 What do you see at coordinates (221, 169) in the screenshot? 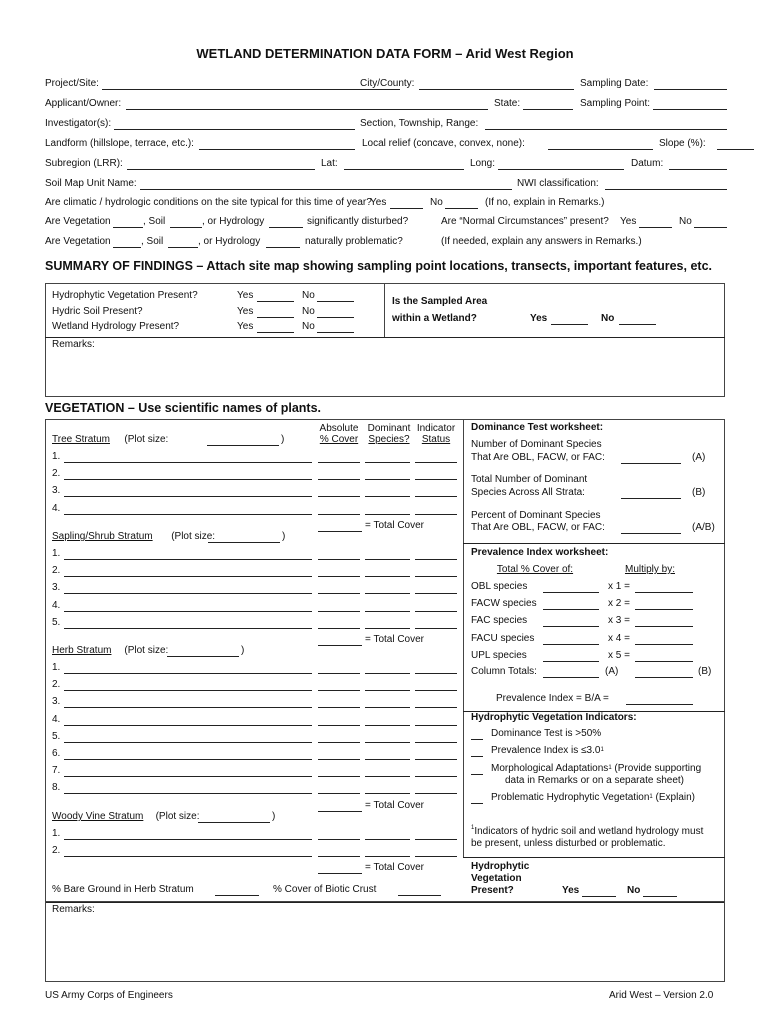
I see `subregion-field` at bounding box center [221, 169].